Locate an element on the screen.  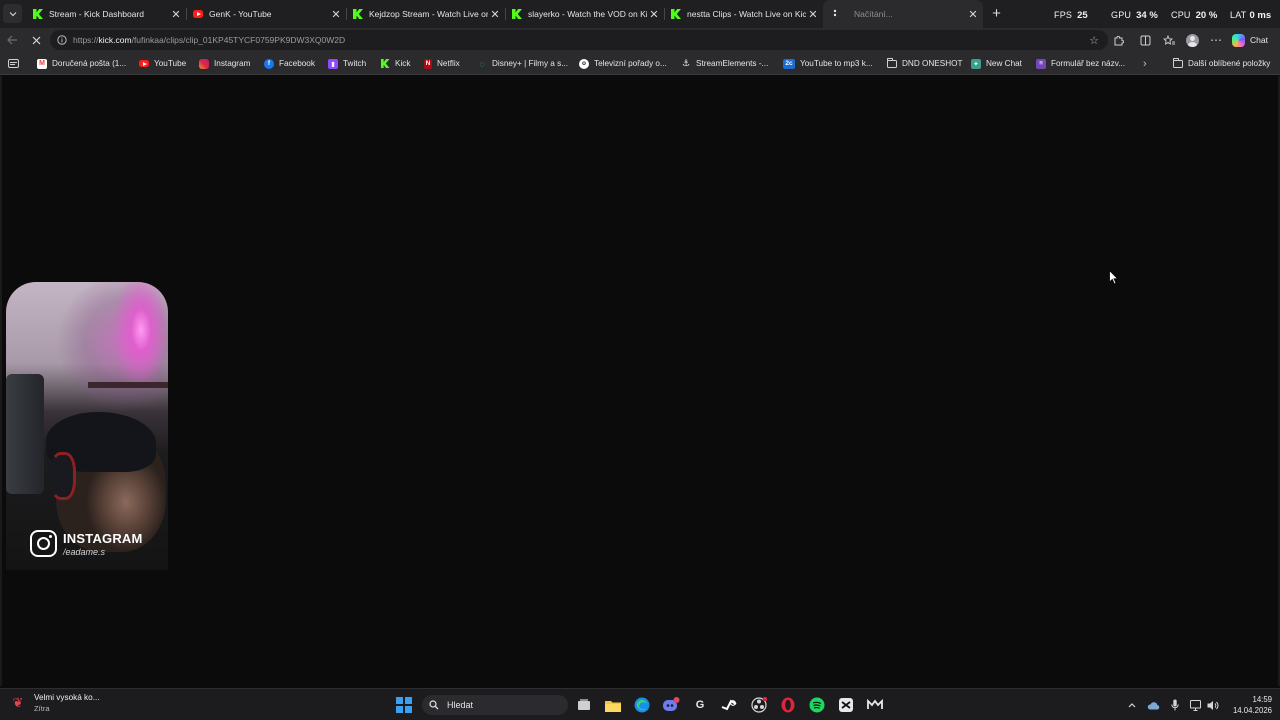
taskbar-spotify is located at coordinates (817, 705).